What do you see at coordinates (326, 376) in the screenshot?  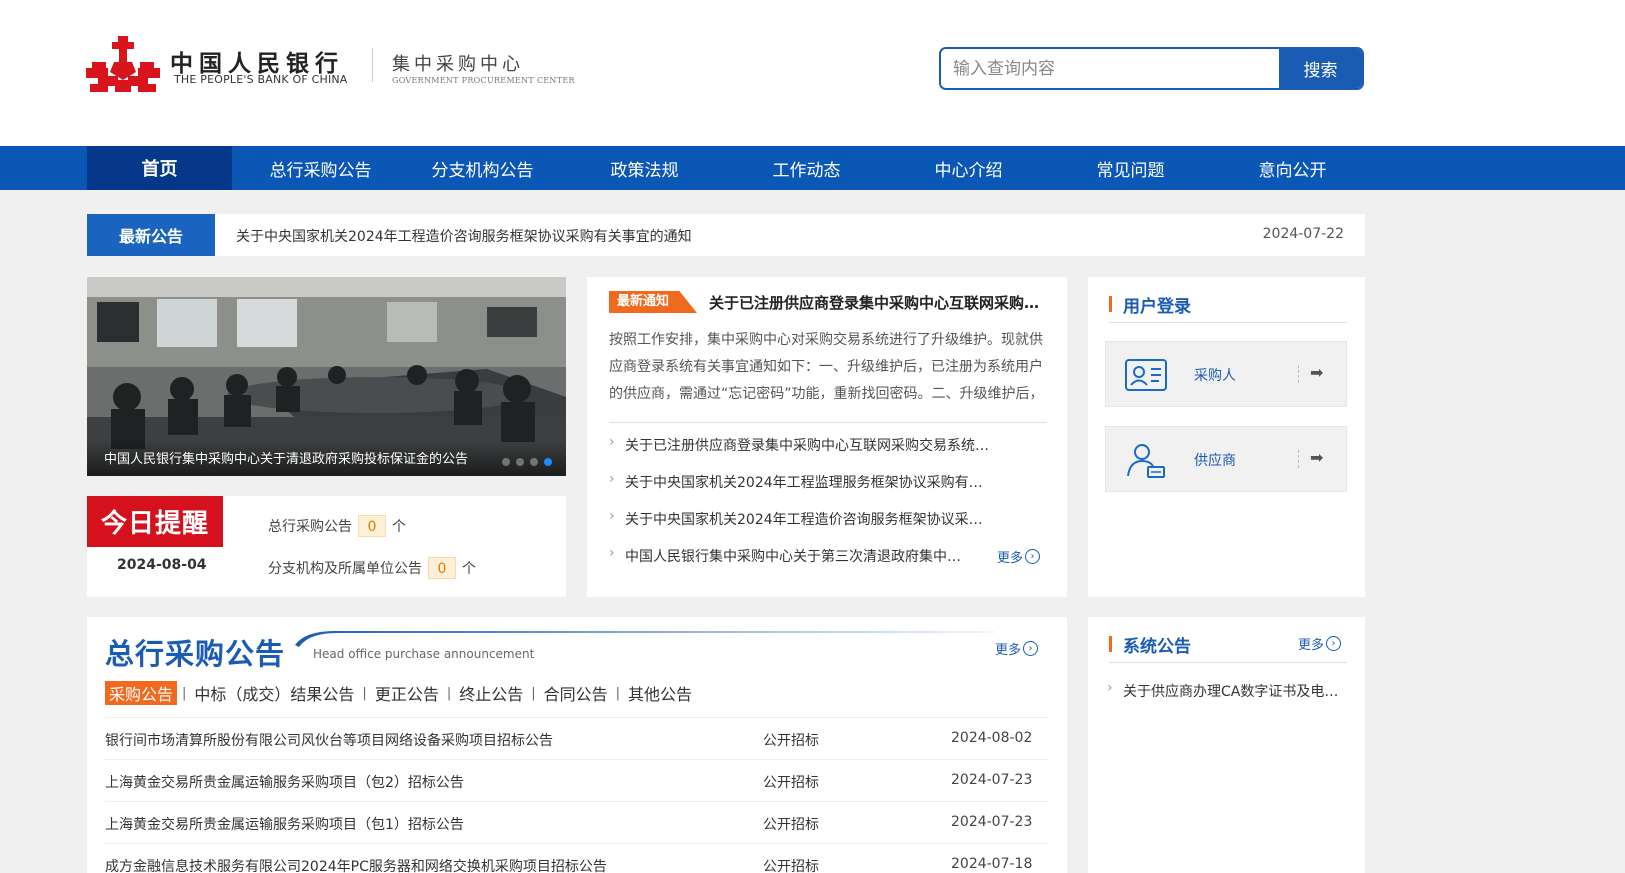 I see `news-slider: 中国人民银行集中采购中心关于清退政府采购投标保证金的公告` at bounding box center [326, 376].